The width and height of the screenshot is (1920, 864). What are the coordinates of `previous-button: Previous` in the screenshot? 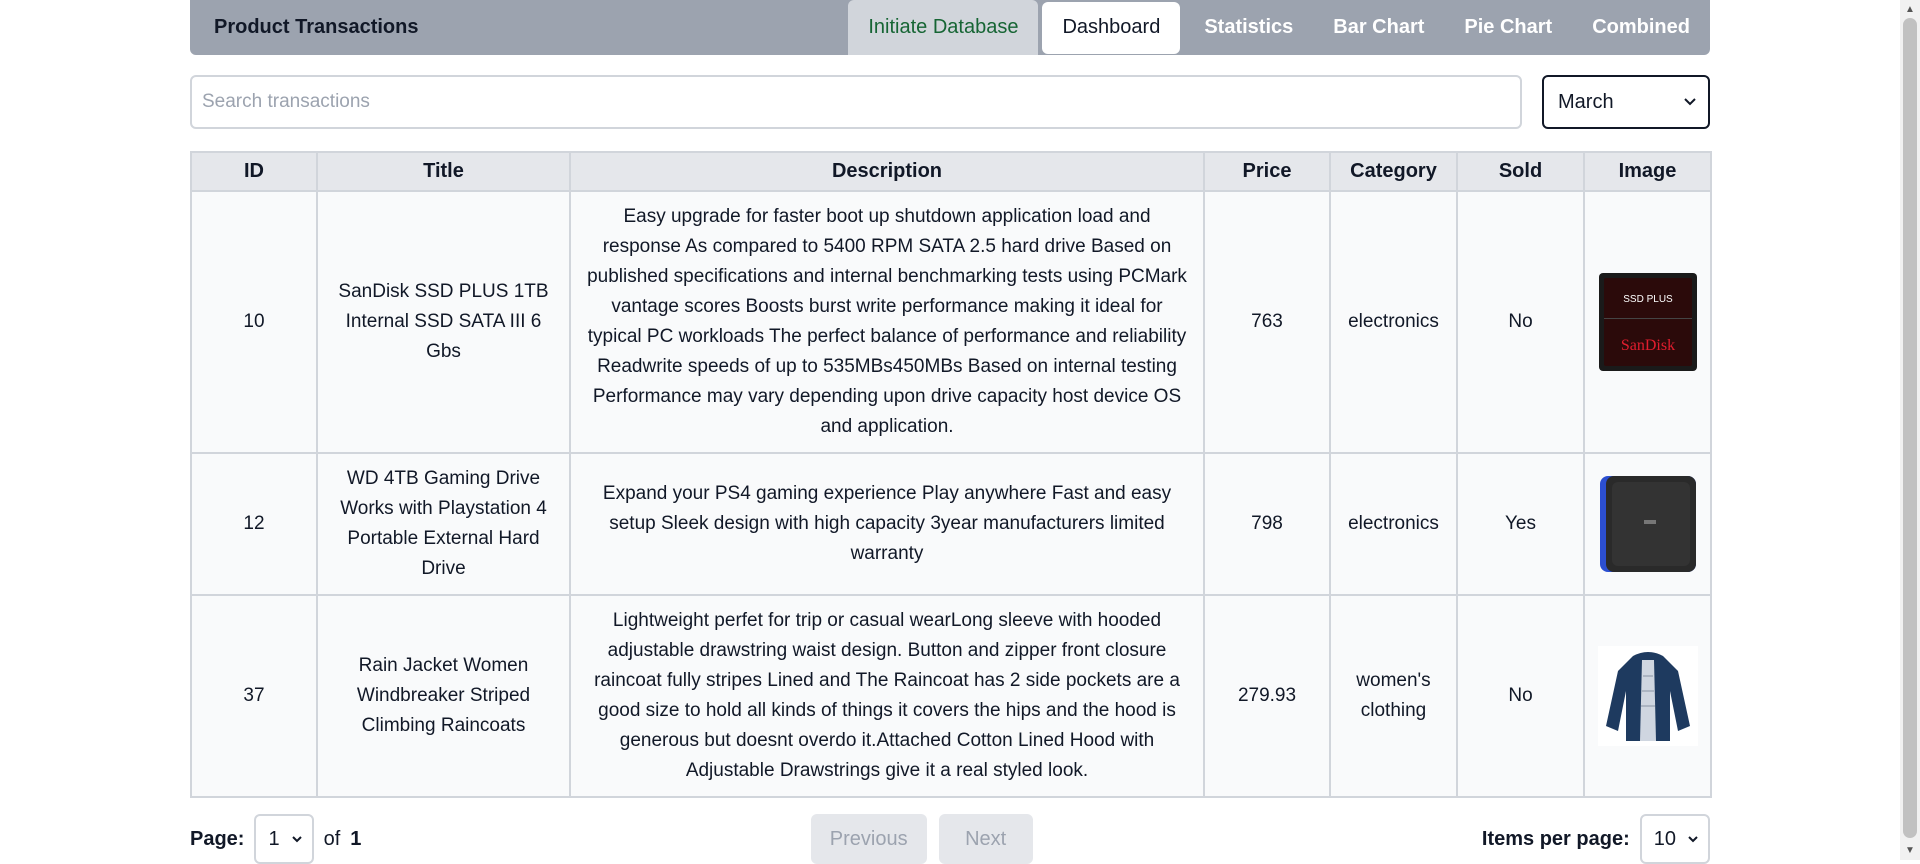 It's located at (868, 839).